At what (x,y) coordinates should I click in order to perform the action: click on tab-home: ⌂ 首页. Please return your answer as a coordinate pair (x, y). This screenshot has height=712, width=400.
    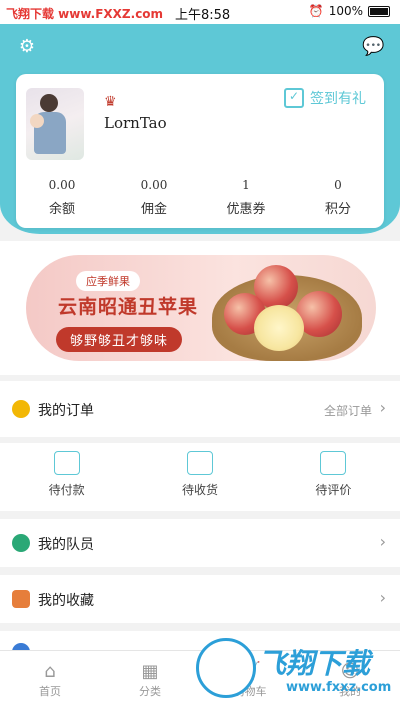
    Looking at the image, I should click on (50, 681).